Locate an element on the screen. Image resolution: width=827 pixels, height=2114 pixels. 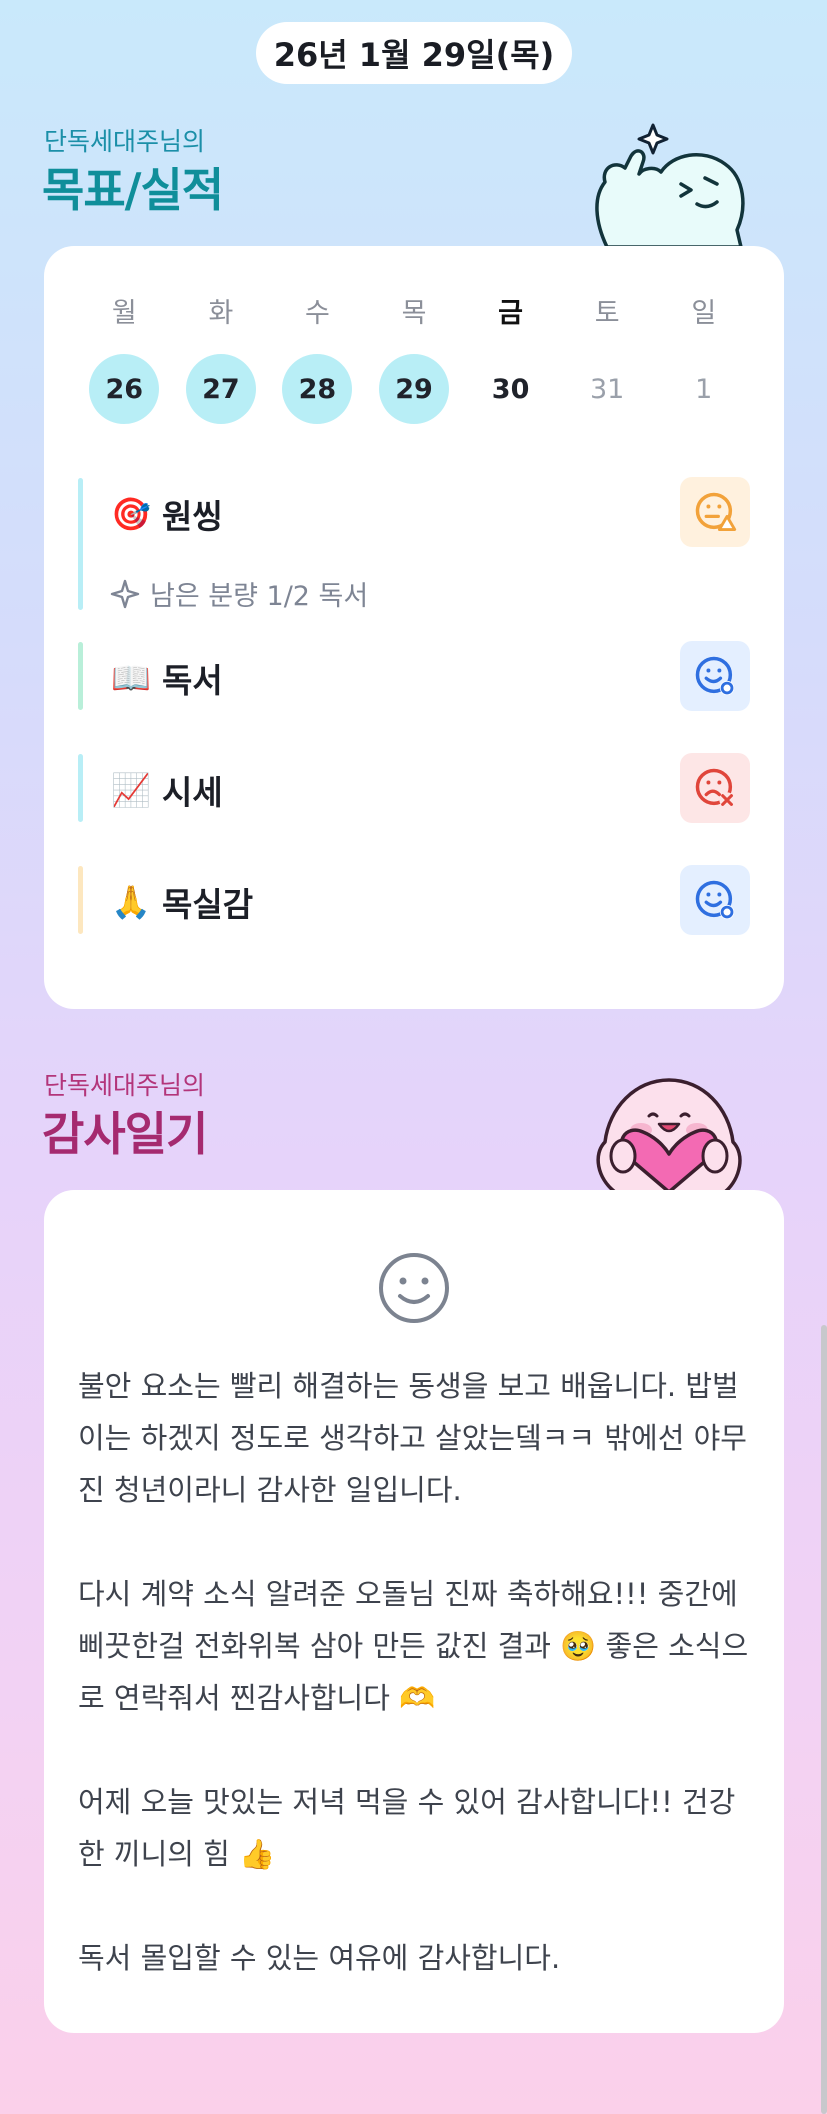
goal-emoji-icon: 🎯 is located at coordinates (131, 514).